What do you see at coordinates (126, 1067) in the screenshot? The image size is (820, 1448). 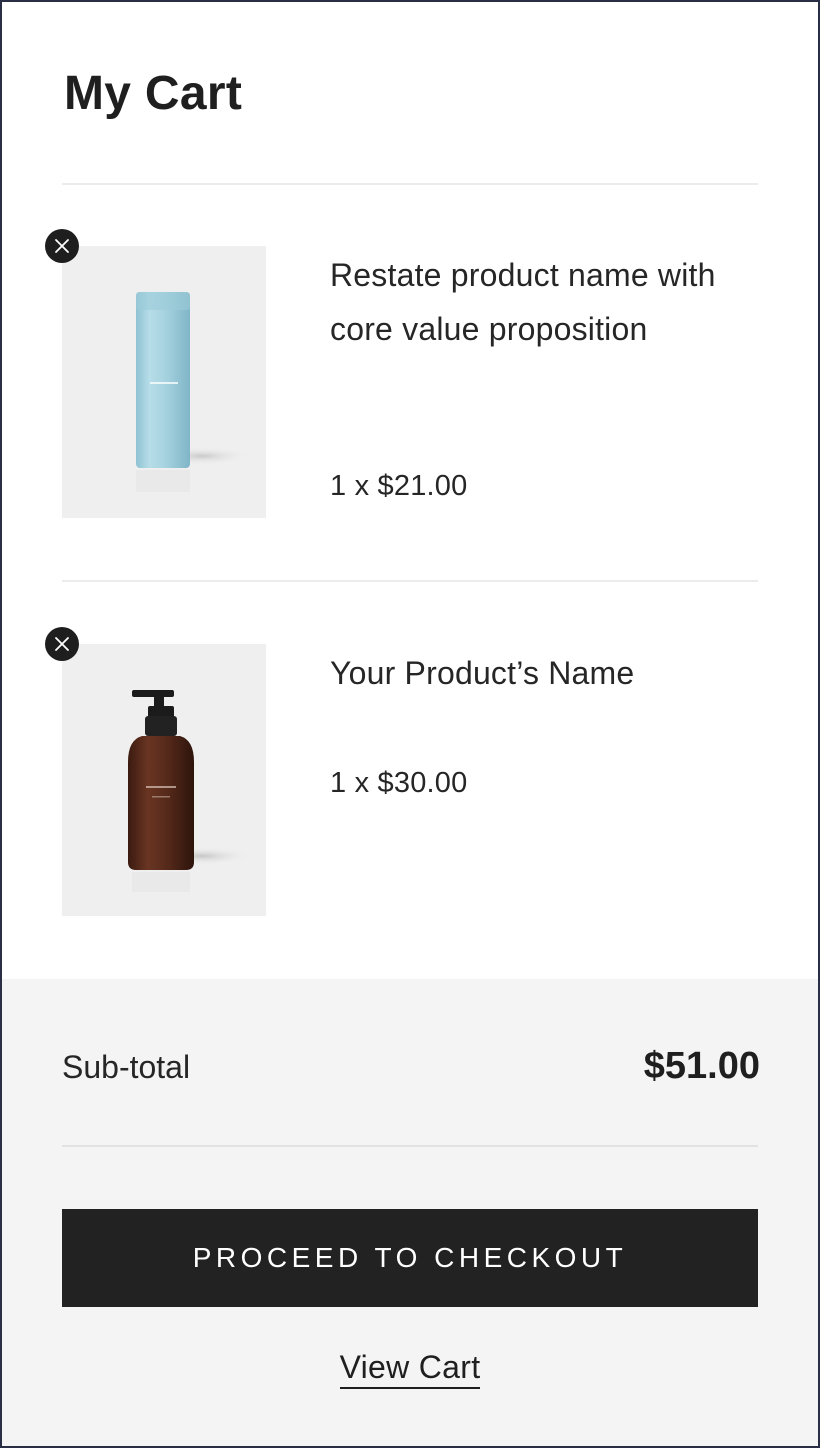 I see `subtotal-label: Sub-total` at bounding box center [126, 1067].